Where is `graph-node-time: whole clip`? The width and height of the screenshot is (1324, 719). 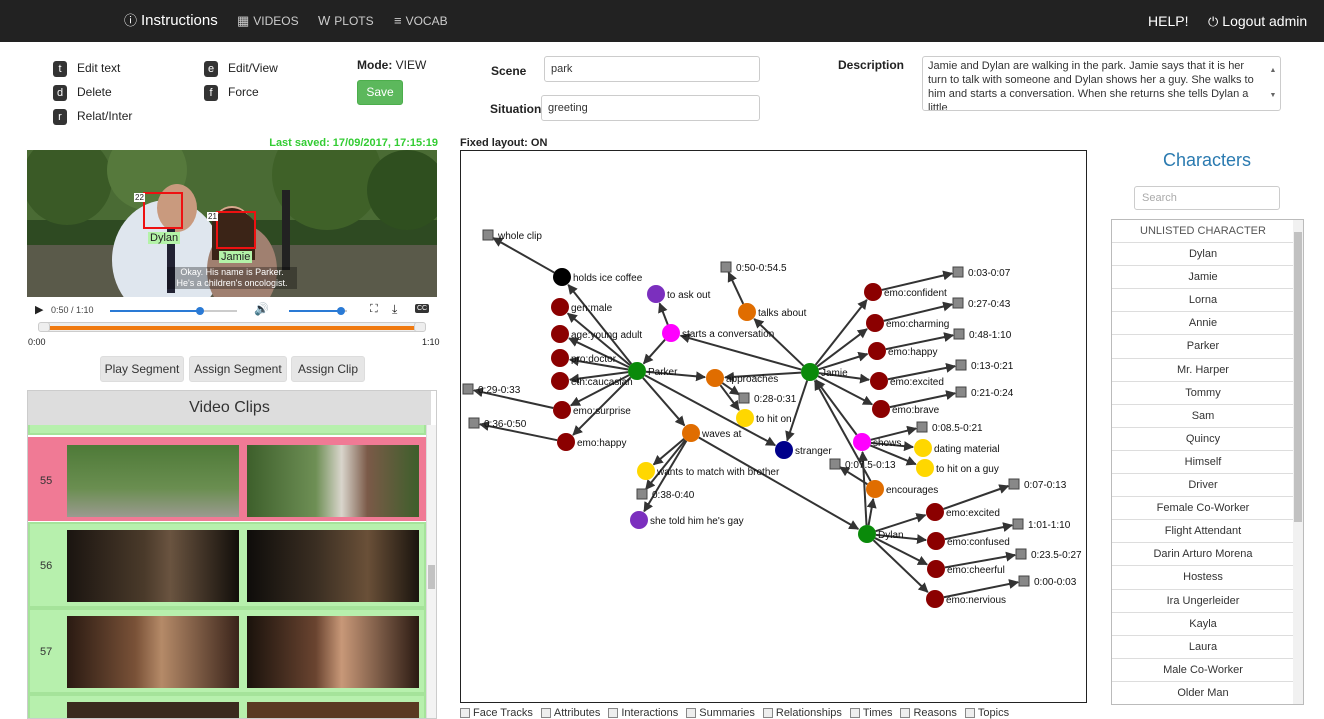
graph-node-time: whole clip is located at coordinates (512, 235).